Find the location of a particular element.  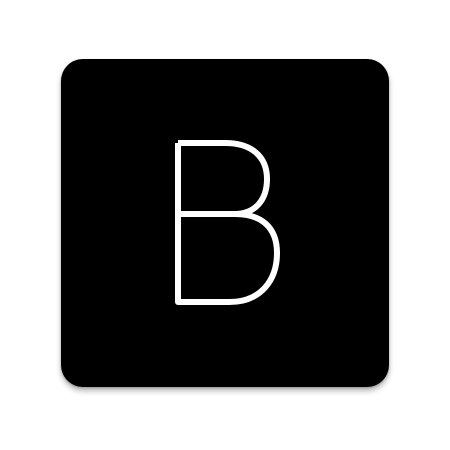

letter-b-shape is located at coordinates (227, 222).